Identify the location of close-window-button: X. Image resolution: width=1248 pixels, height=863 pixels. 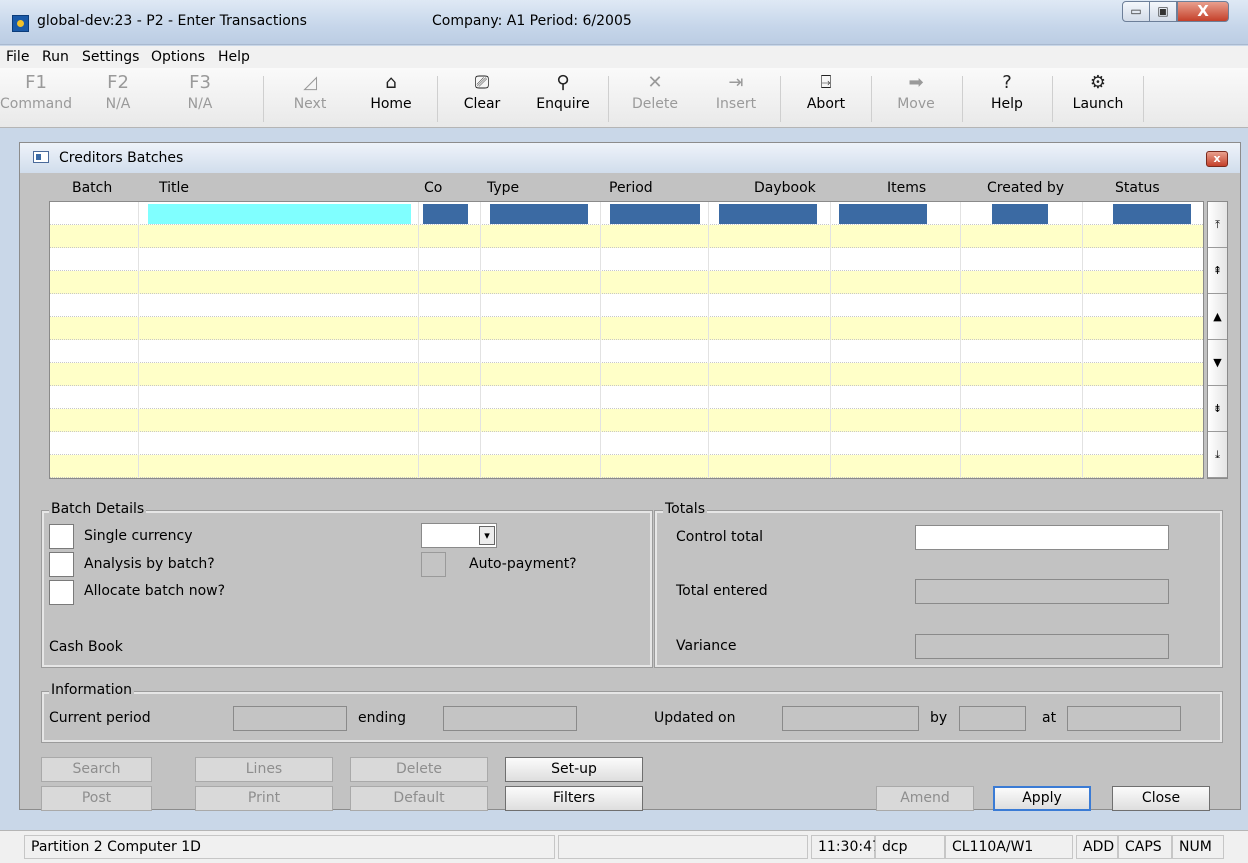
(1203, 11).